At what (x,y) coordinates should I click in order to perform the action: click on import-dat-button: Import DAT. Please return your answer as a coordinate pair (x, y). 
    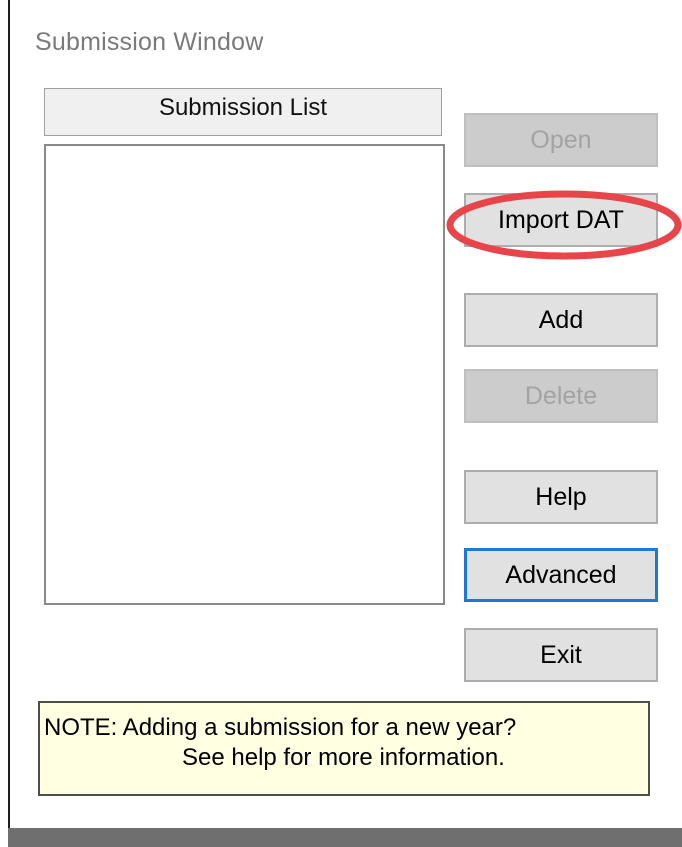
    Looking at the image, I should click on (561, 220).